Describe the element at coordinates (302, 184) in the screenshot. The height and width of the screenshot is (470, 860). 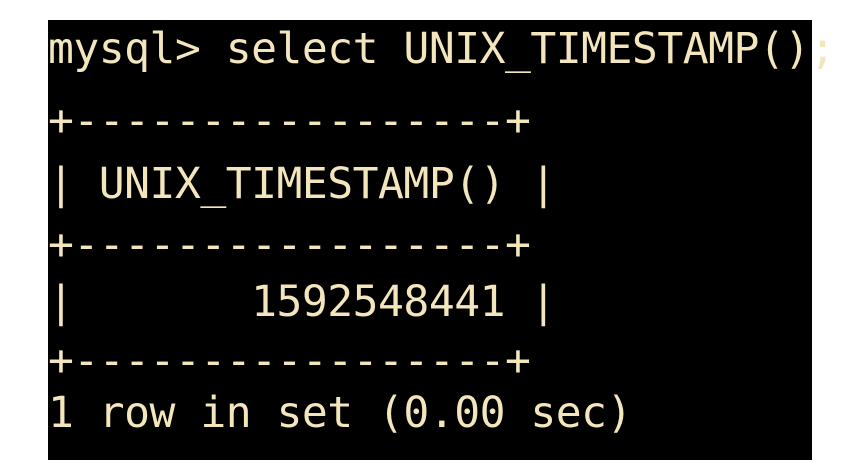
I see `table-header-row: | UNIX_TIMESTAMP() |` at that location.